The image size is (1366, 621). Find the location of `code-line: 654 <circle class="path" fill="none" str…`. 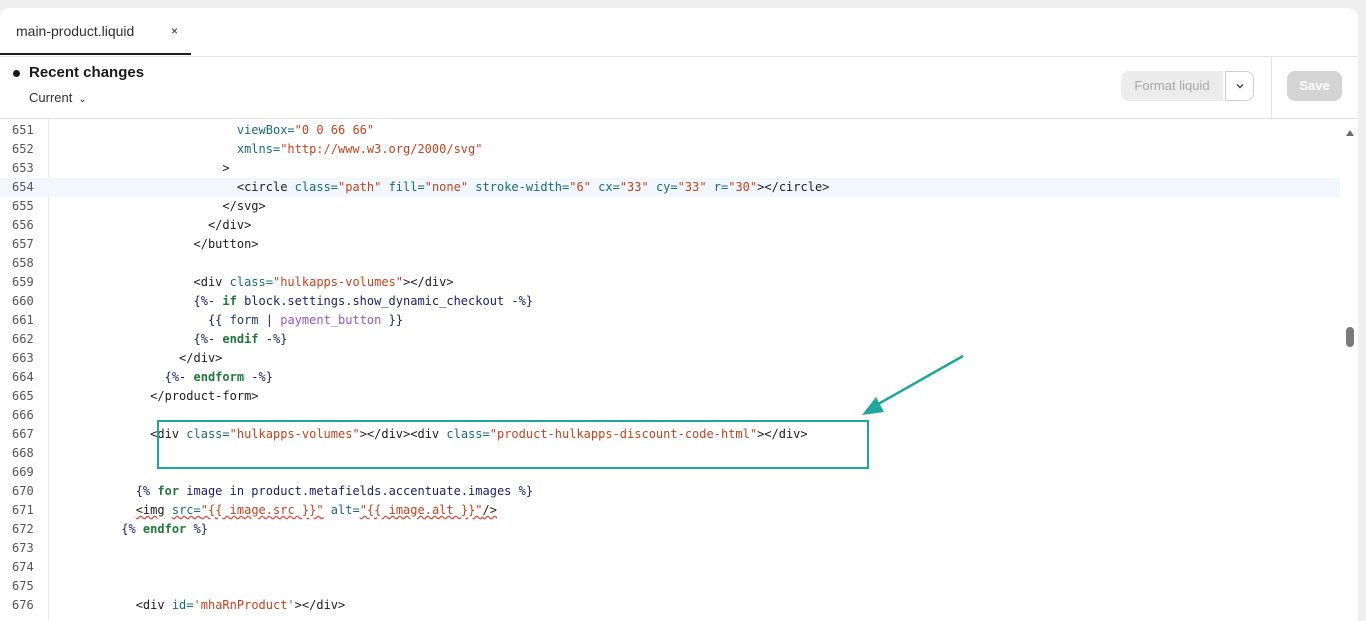

code-line: 654 <circle class="path" fill="none" str… is located at coordinates (670, 187).